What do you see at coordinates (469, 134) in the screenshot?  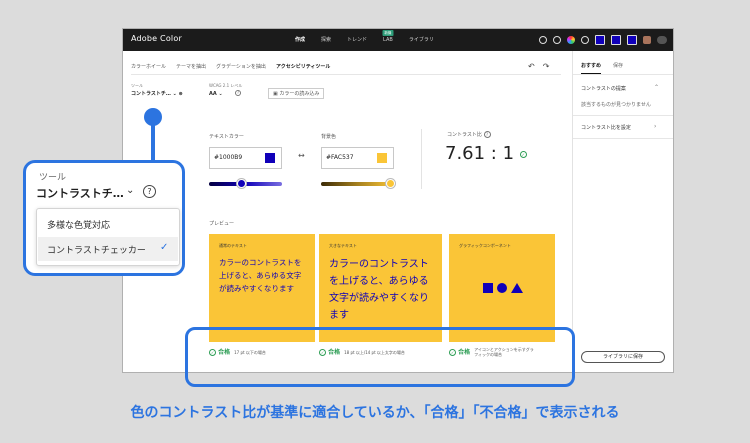 I see `contrast-ratio-label: コントラスト比 ?` at bounding box center [469, 134].